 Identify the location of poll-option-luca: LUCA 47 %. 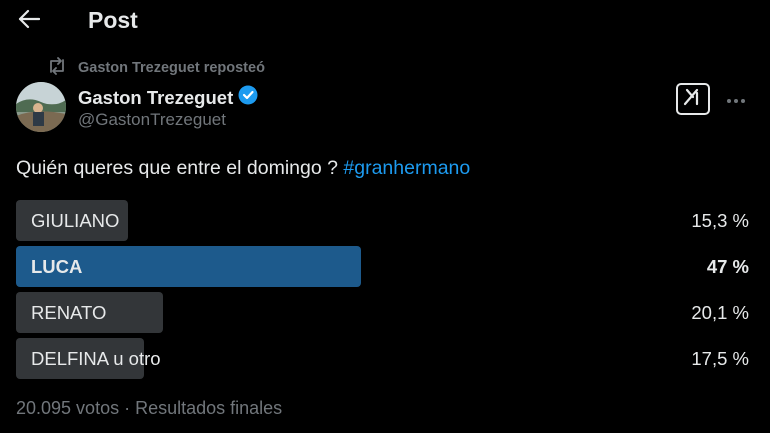
(382, 266).